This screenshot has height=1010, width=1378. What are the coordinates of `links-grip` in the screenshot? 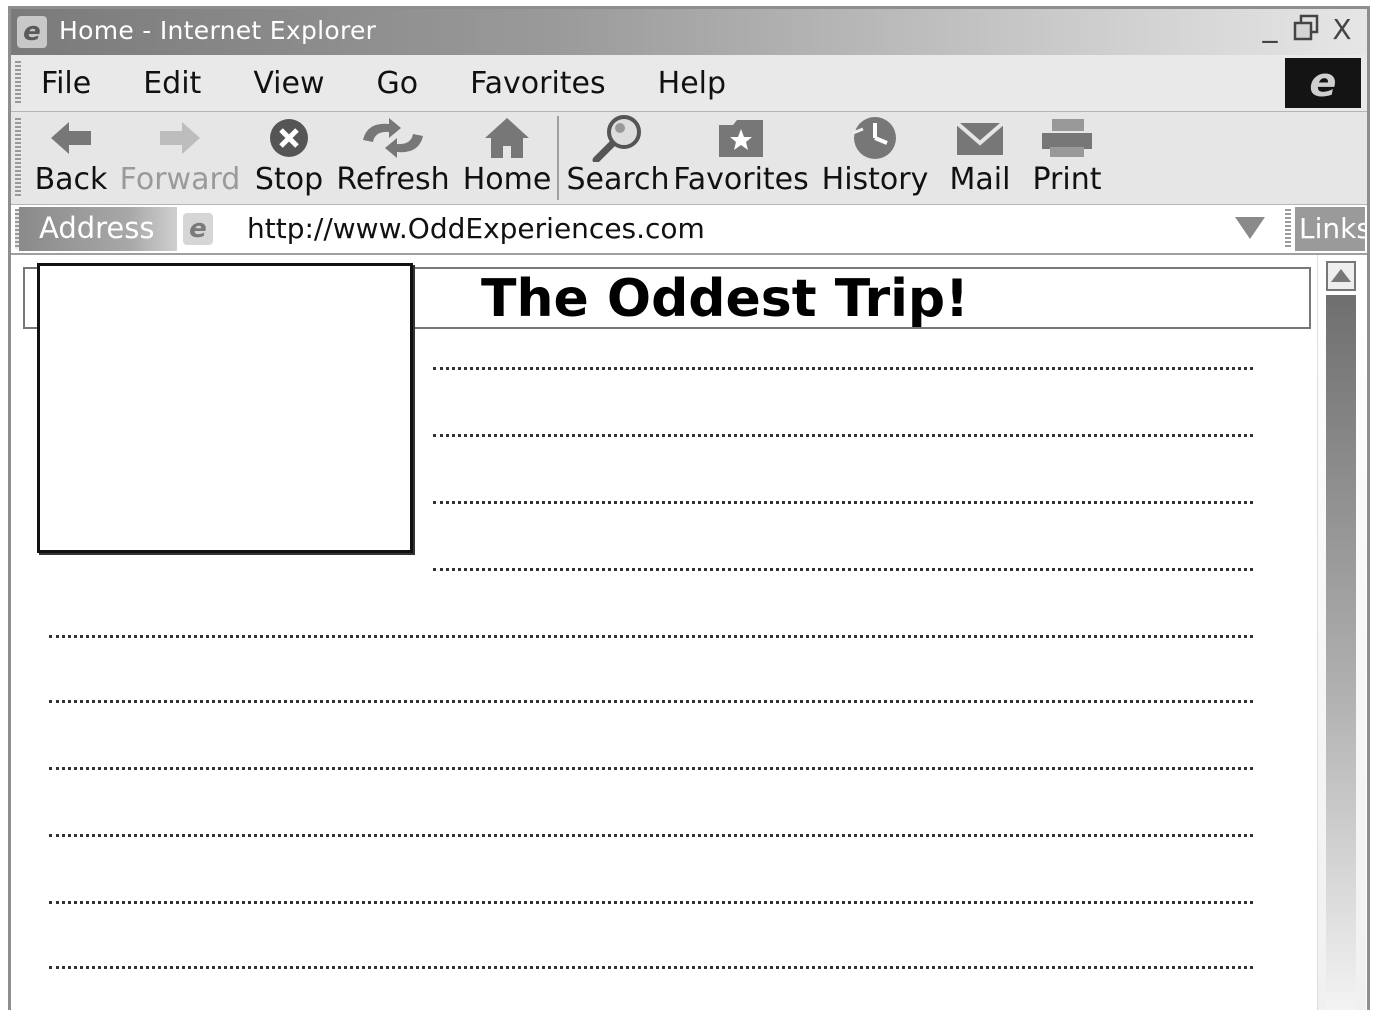 It's located at (1288, 229).